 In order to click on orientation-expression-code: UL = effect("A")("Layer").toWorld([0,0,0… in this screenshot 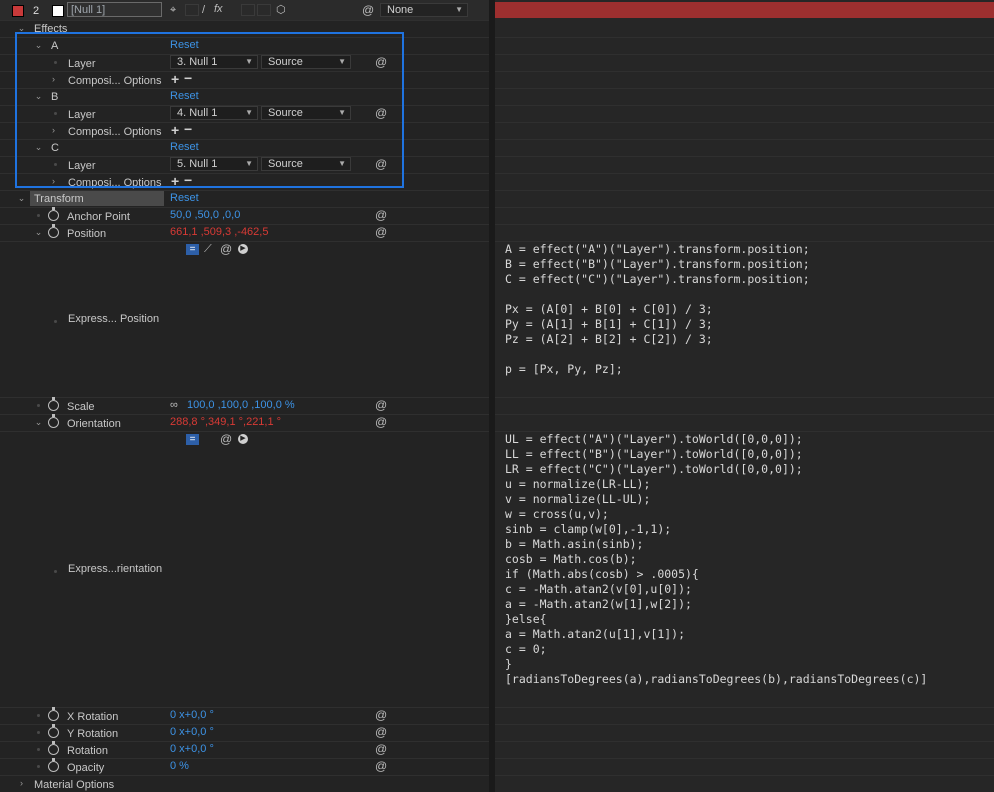, I will do `click(716, 559)`.